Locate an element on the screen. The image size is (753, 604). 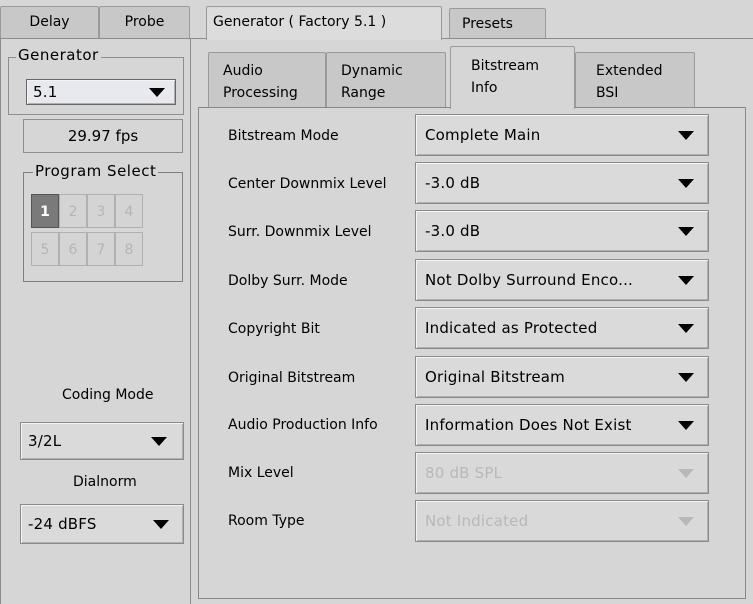
tab-generator-label: Generator ( Factory 5.1 ) is located at coordinates (300, 22).